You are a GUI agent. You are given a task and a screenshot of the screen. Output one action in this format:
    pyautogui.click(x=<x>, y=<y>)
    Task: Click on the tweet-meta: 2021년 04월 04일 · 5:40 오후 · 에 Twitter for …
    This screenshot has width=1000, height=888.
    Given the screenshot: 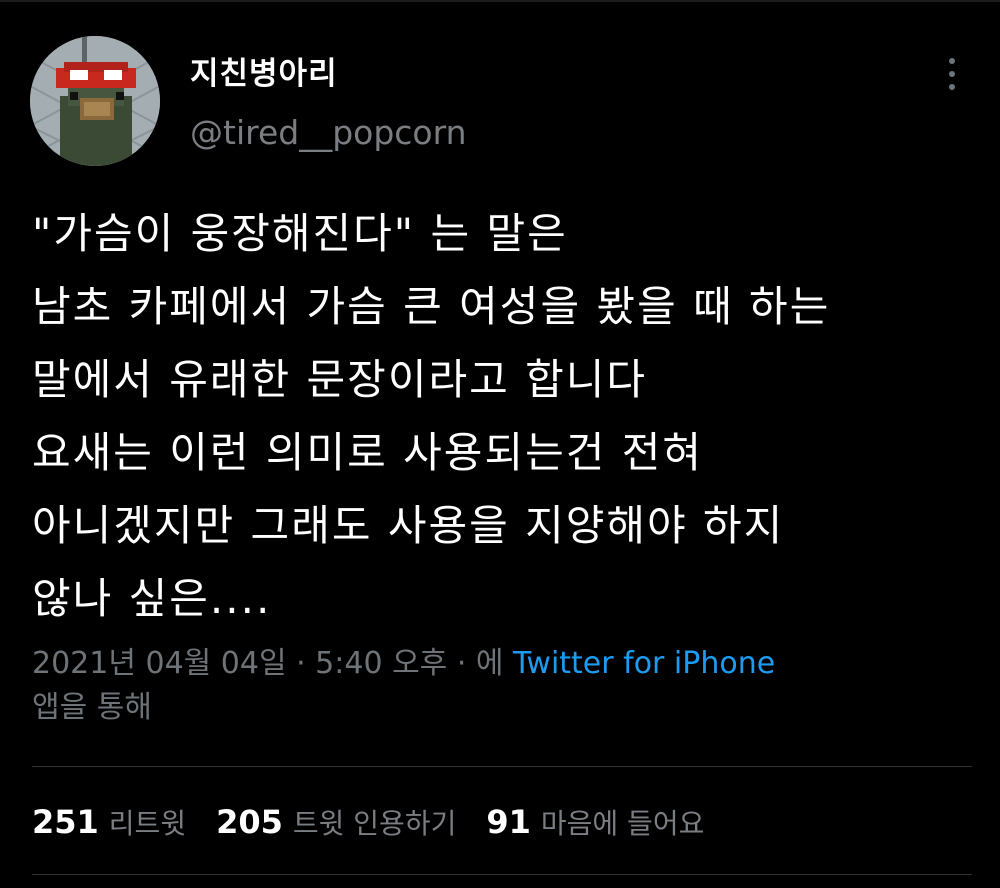 What is the action you would take?
    pyautogui.click(x=502, y=686)
    